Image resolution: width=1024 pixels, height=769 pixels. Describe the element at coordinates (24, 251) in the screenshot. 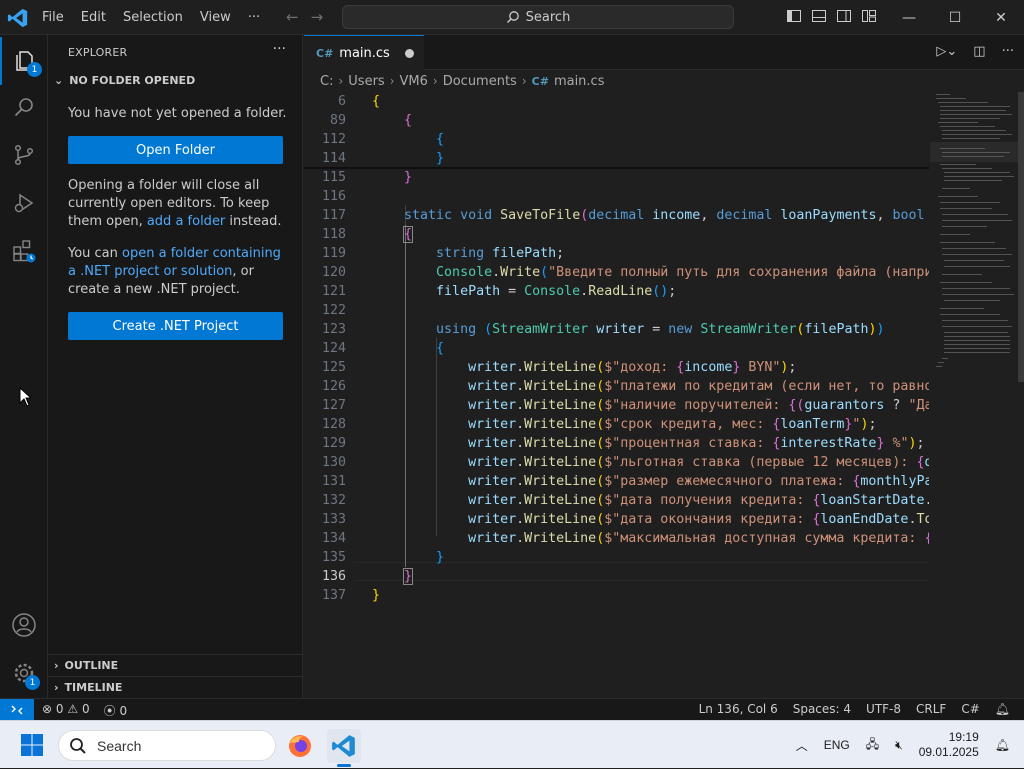

I see `extensions-activity` at that location.